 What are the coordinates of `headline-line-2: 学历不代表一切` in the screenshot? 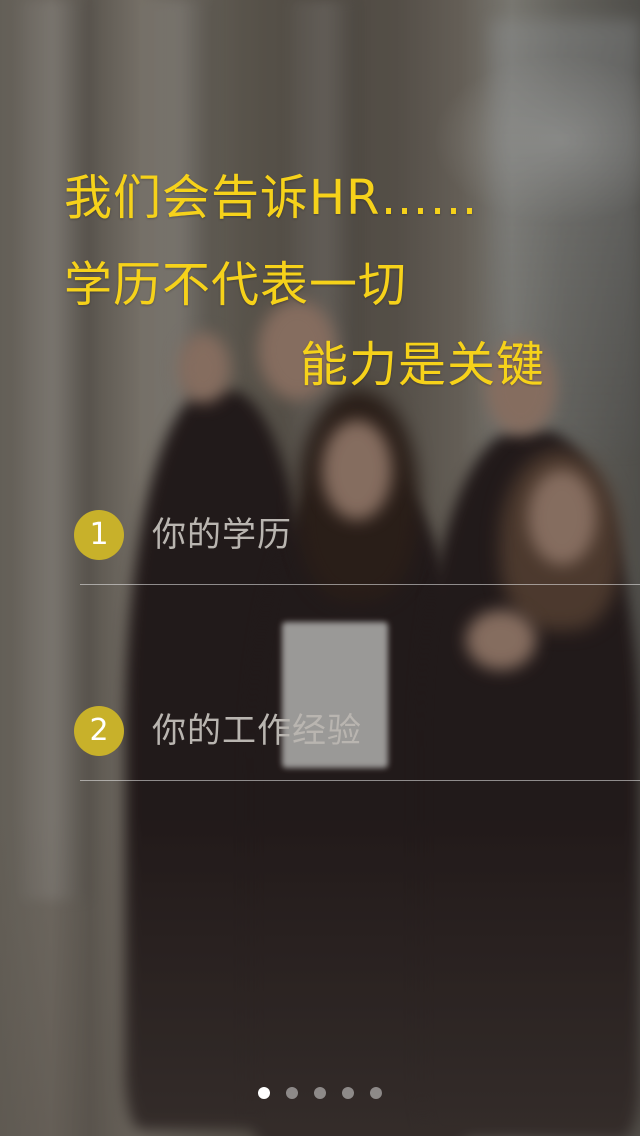 It's located at (236, 285).